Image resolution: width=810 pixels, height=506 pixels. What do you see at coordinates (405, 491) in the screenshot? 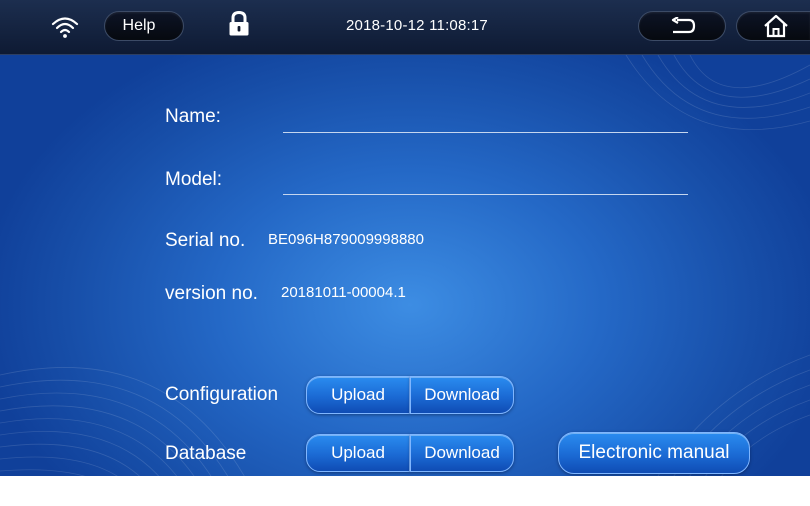
I see `bottom-margin` at bounding box center [405, 491].